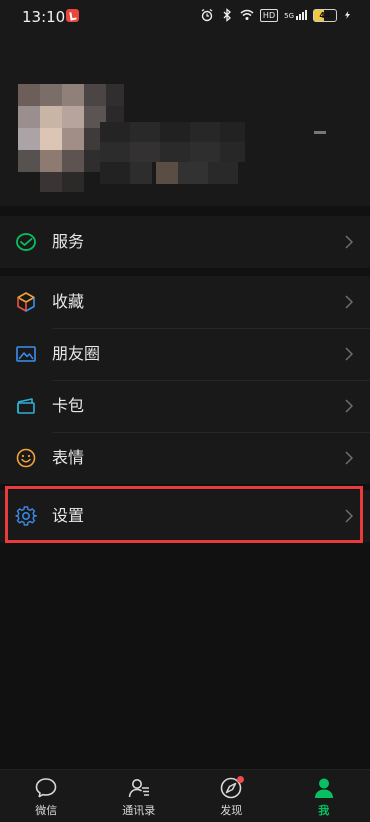 The height and width of the screenshot is (822, 370). What do you see at coordinates (289, 16) in the screenshot?
I see `signal-badge: 5G` at bounding box center [289, 16].